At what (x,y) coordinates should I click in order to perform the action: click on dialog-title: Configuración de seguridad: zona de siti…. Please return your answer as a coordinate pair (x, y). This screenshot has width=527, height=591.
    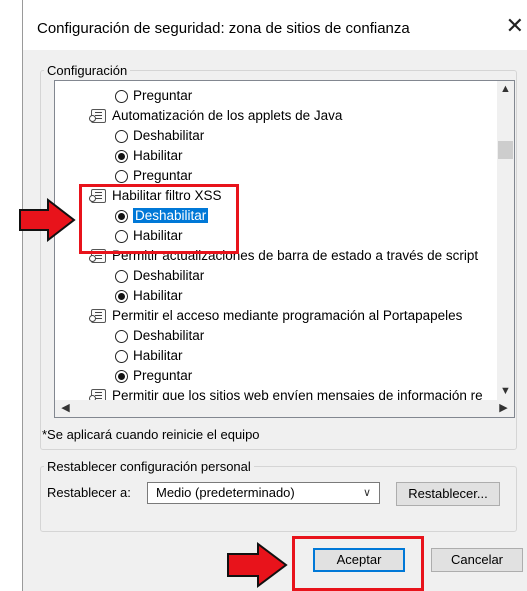
    Looking at the image, I should click on (223, 28).